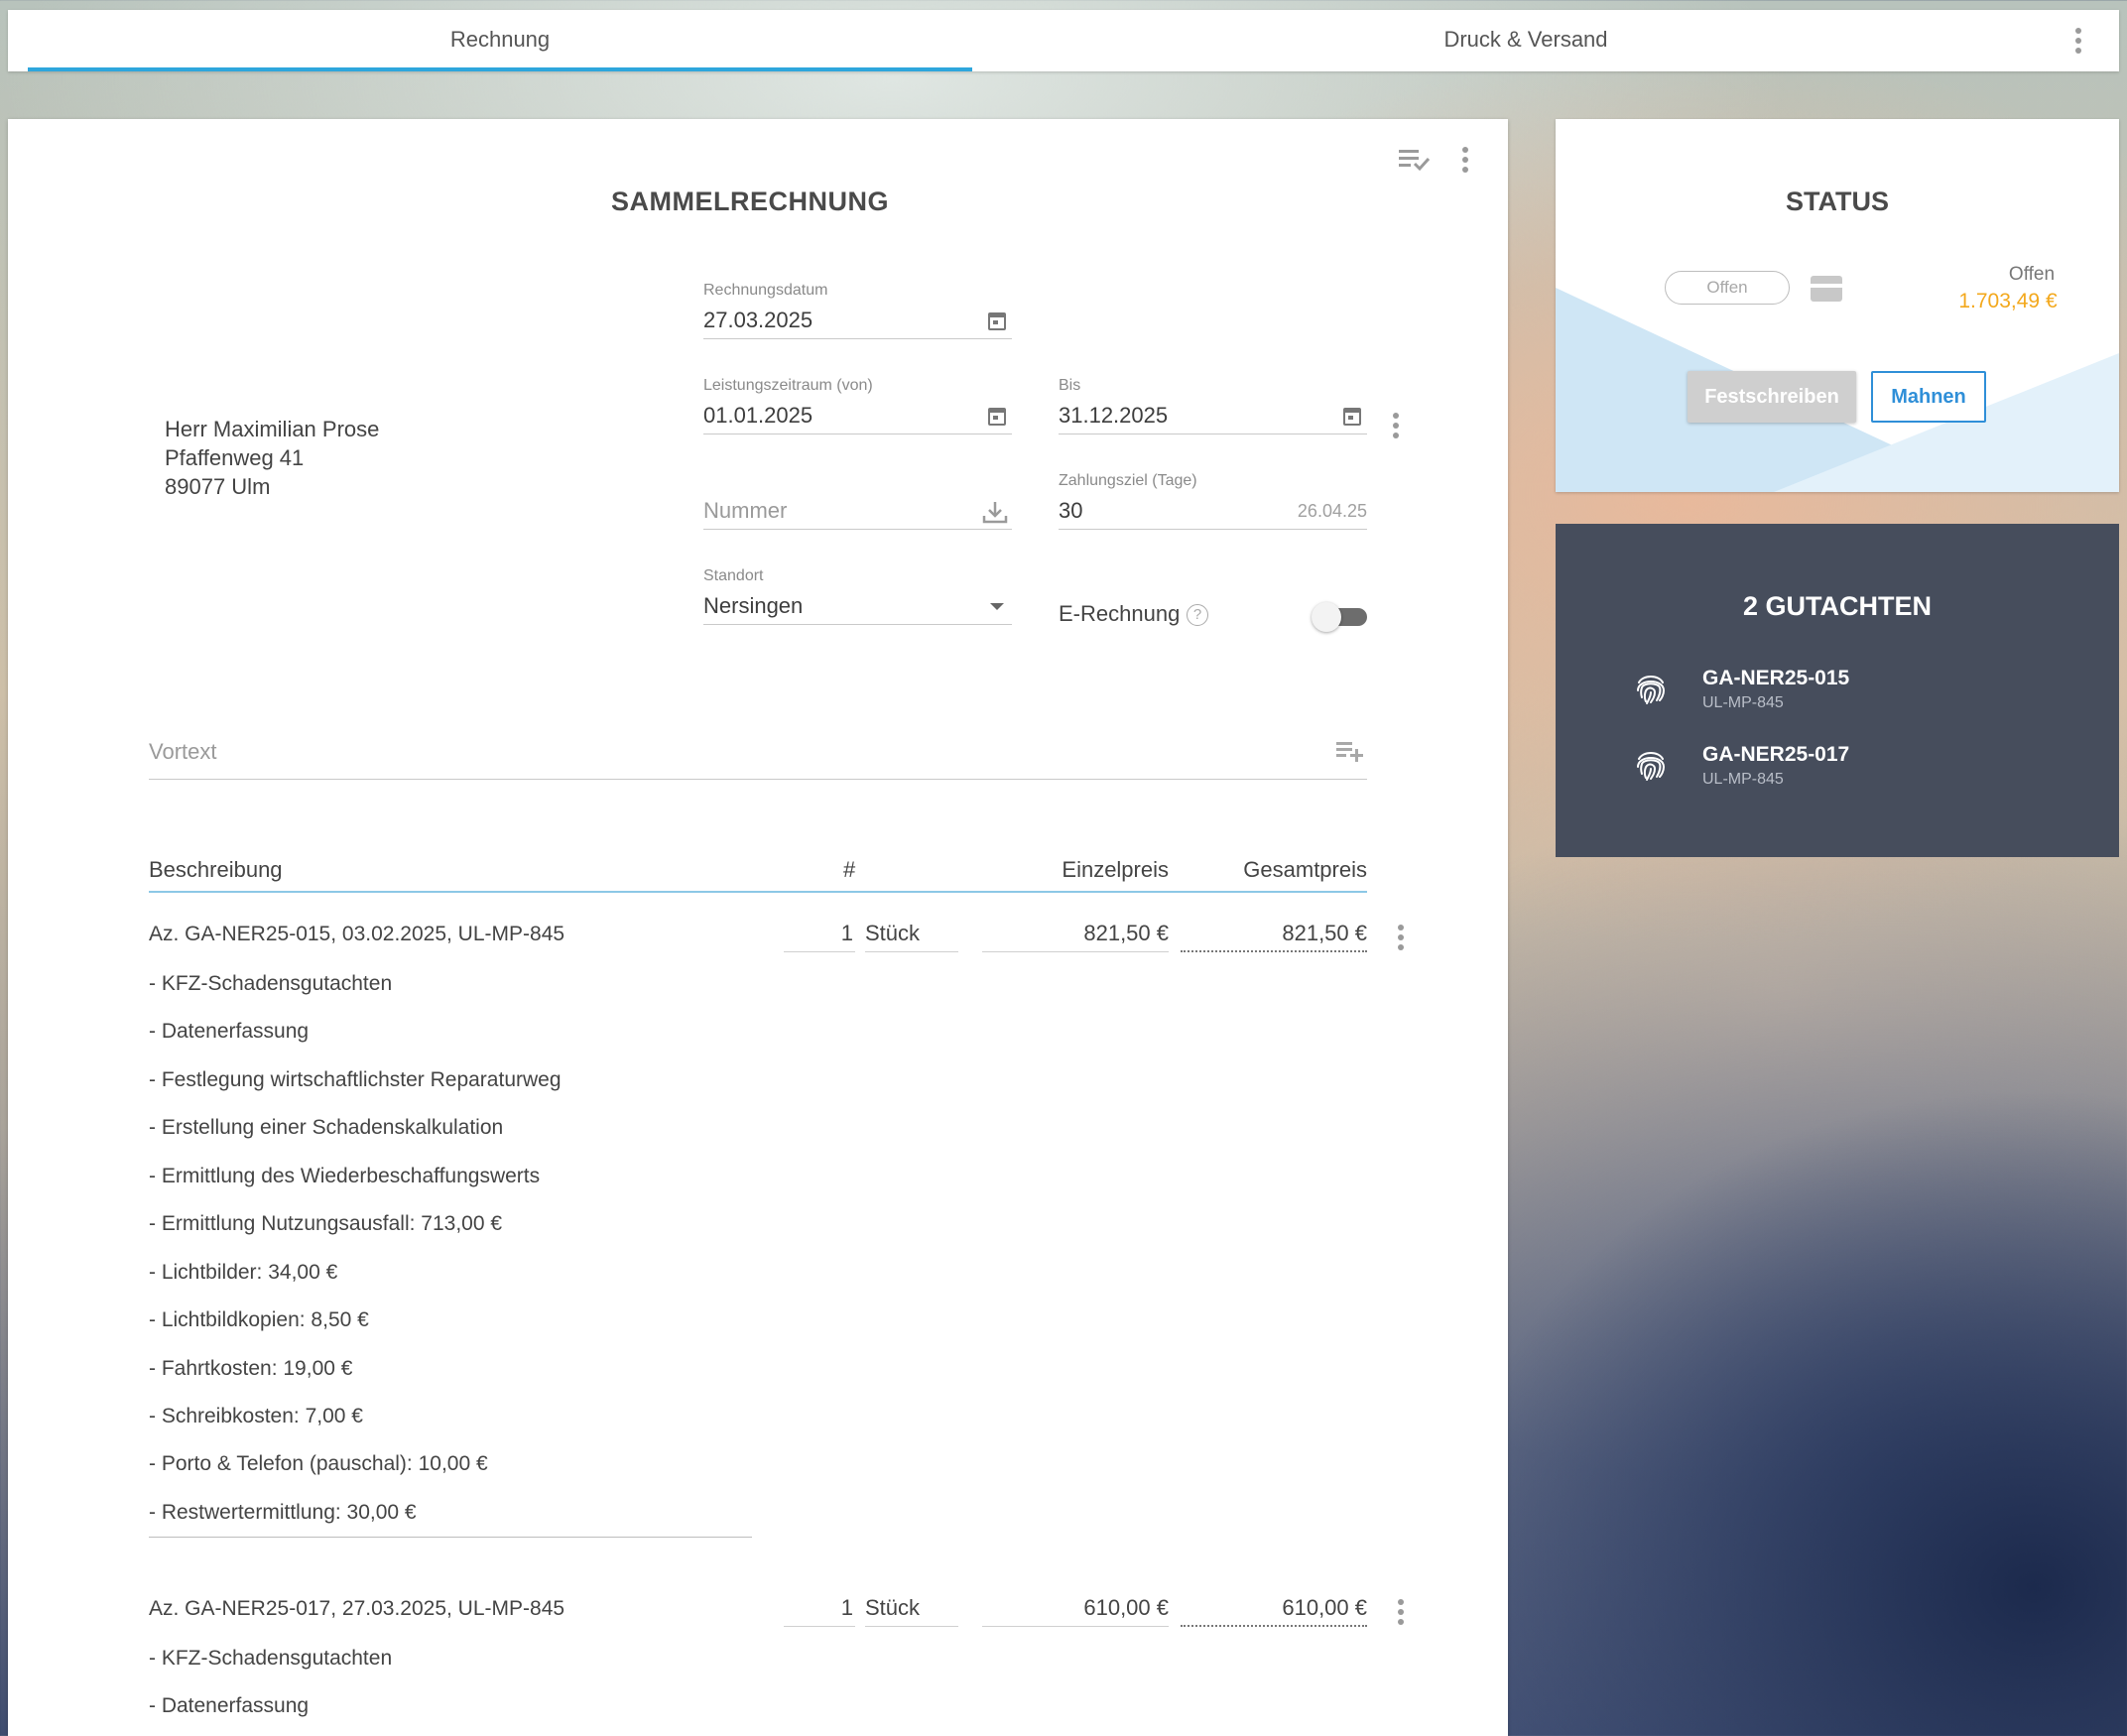 The image size is (2127, 1736). I want to click on nummer-label-spacer, so click(857, 483).